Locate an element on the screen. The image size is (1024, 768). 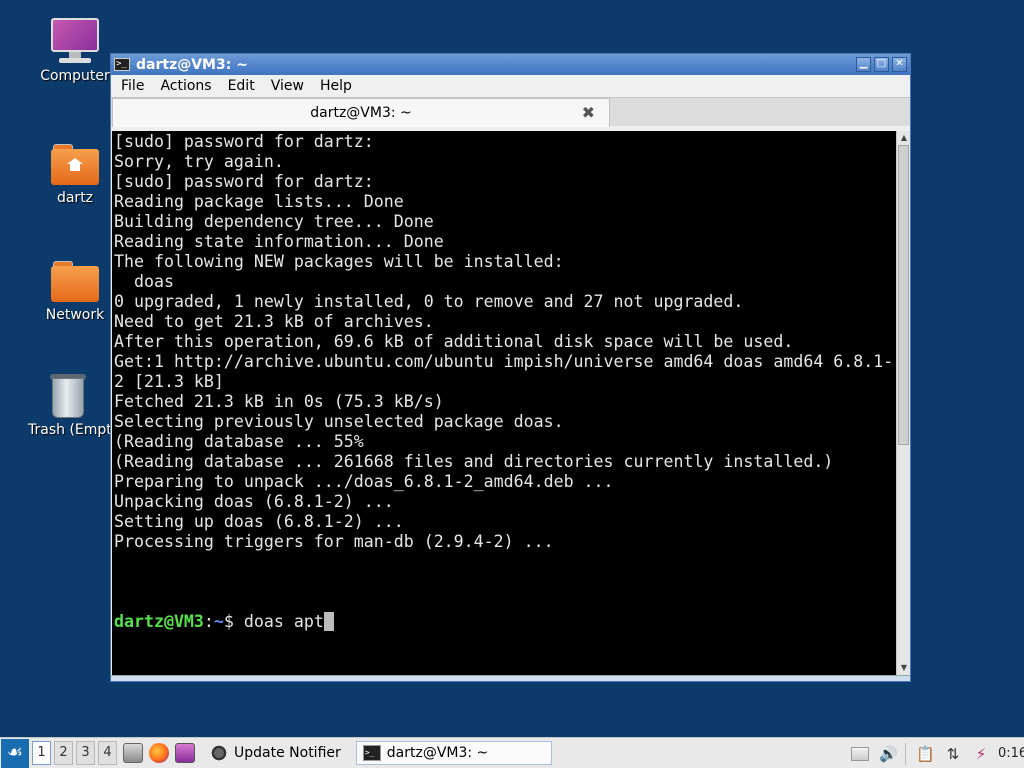
menu-file: File is located at coordinates (132, 86).